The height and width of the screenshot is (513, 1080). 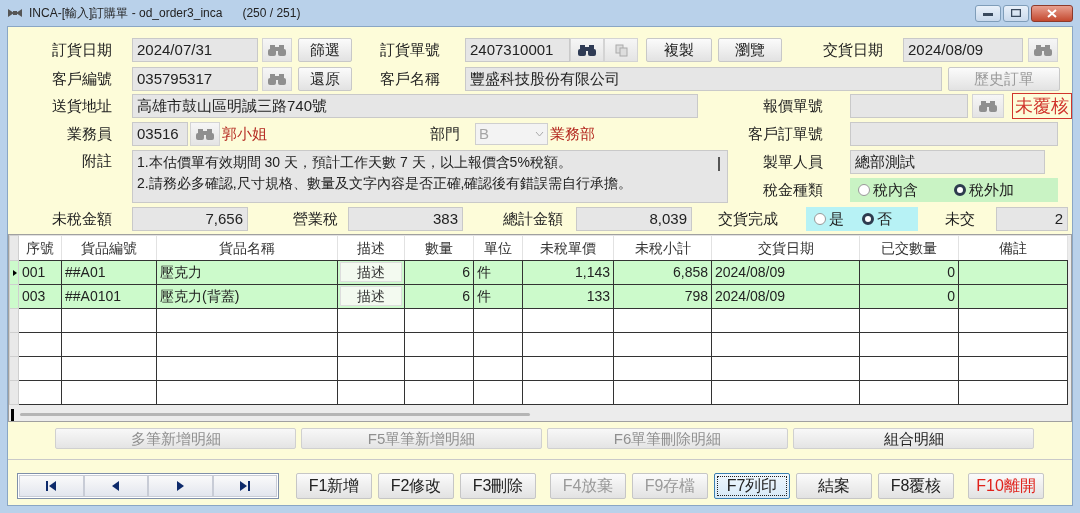 What do you see at coordinates (785, 248) in the screenshot?
I see `column-header: 交貨日期` at bounding box center [785, 248].